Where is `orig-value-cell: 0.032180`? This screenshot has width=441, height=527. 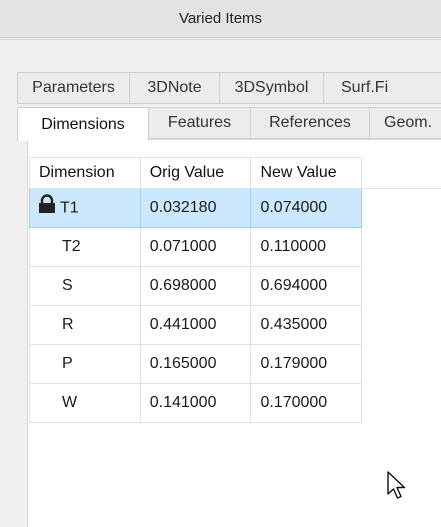 orig-value-cell: 0.032180 is located at coordinates (195, 208).